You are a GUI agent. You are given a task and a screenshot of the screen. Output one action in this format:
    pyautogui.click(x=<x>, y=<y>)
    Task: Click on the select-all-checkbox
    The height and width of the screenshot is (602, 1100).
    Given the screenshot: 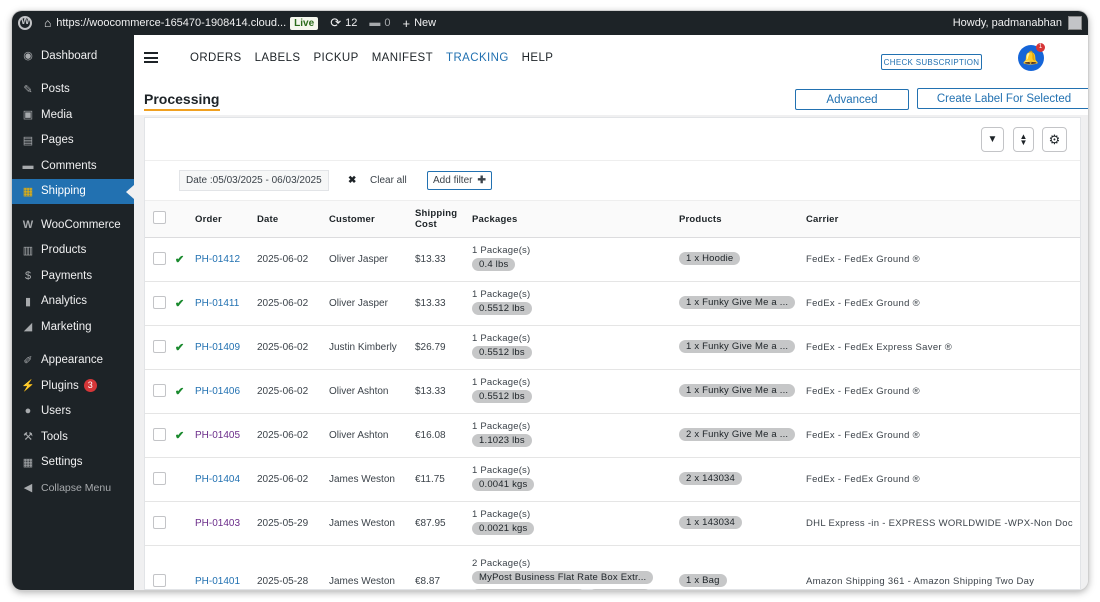 What is the action you would take?
    pyautogui.click(x=159, y=217)
    